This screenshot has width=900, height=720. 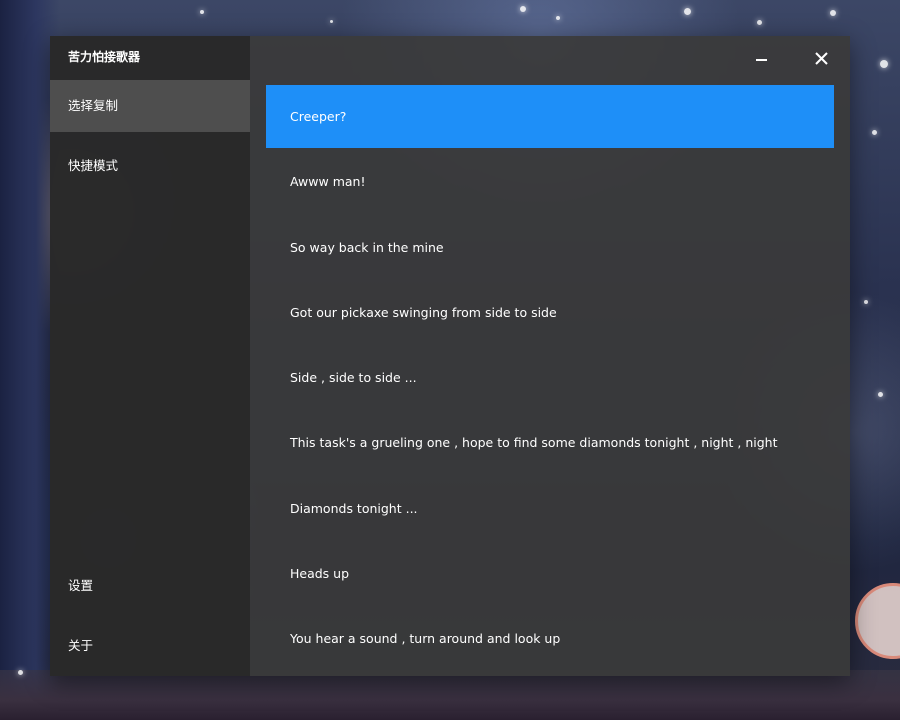 I want to click on sidebar-item-settings: 设置, so click(x=150, y=586).